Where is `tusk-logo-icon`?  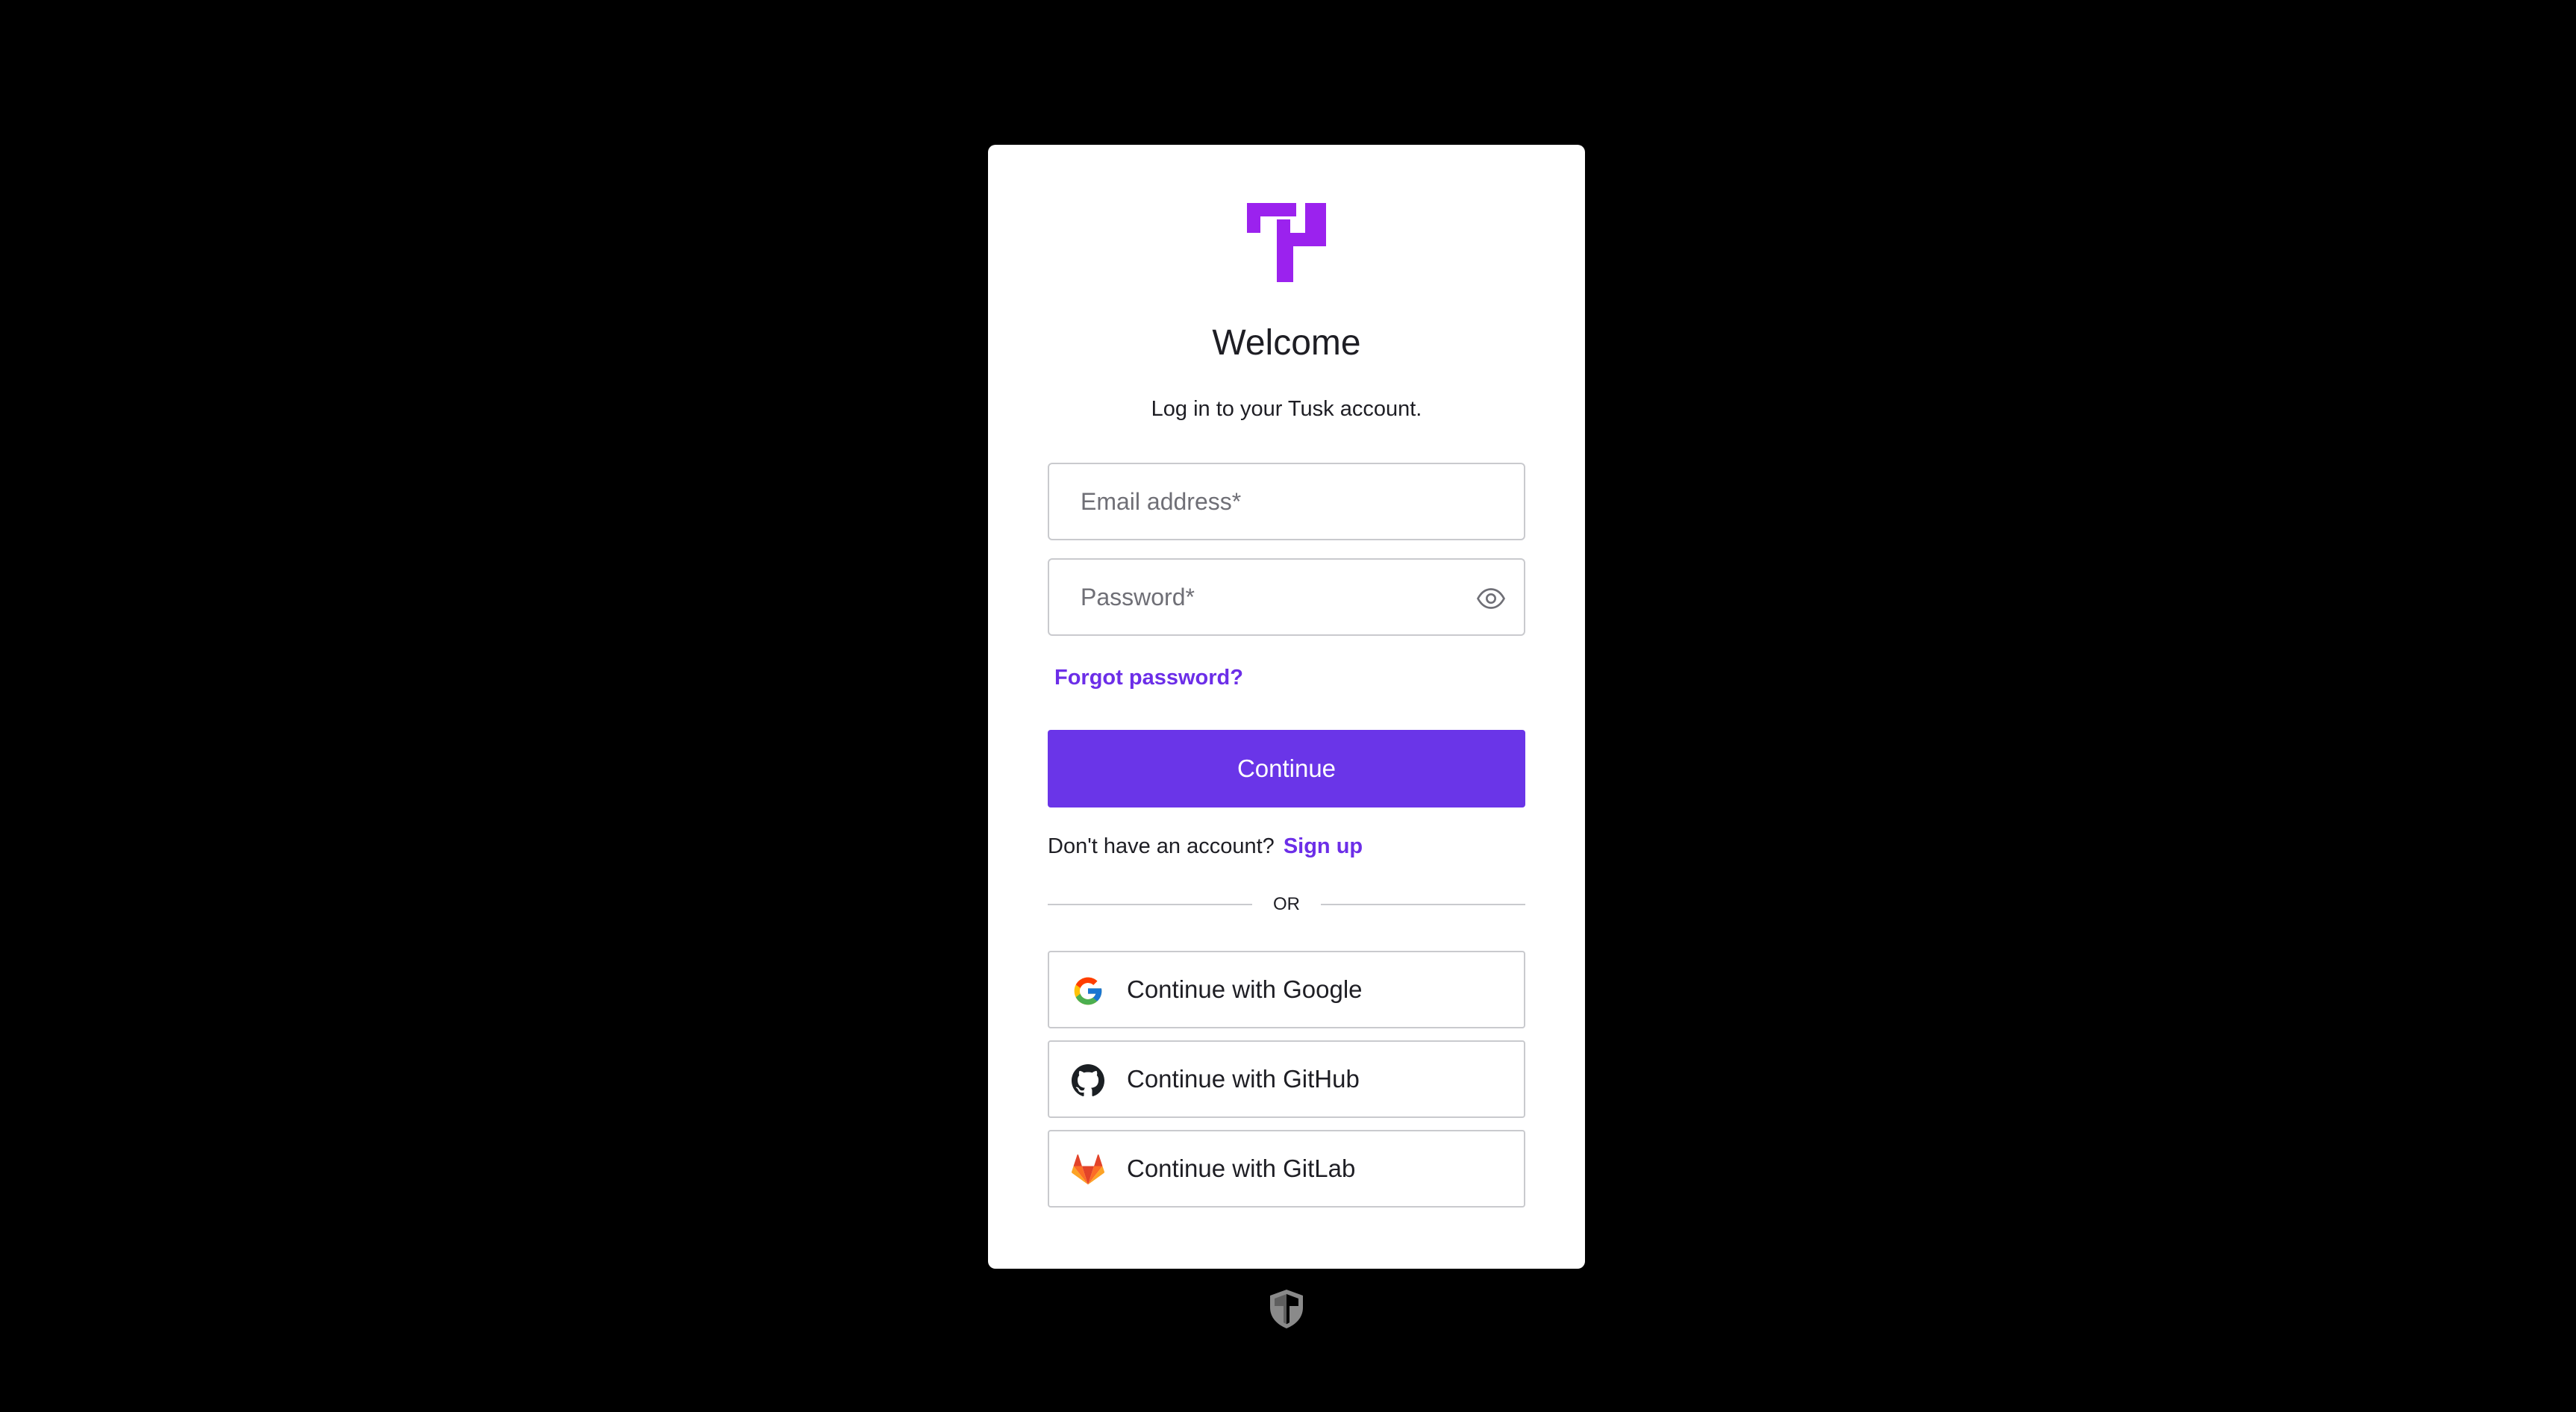 tusk-logo-icon is located at coordinates (1286, 243).